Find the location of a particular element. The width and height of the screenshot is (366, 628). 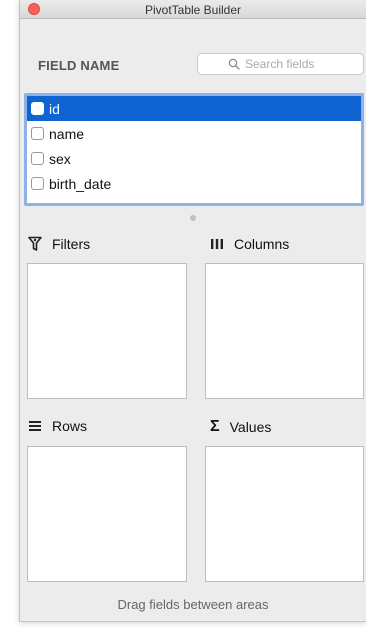

field-label: birth_date is located at coordinates (80, 183).